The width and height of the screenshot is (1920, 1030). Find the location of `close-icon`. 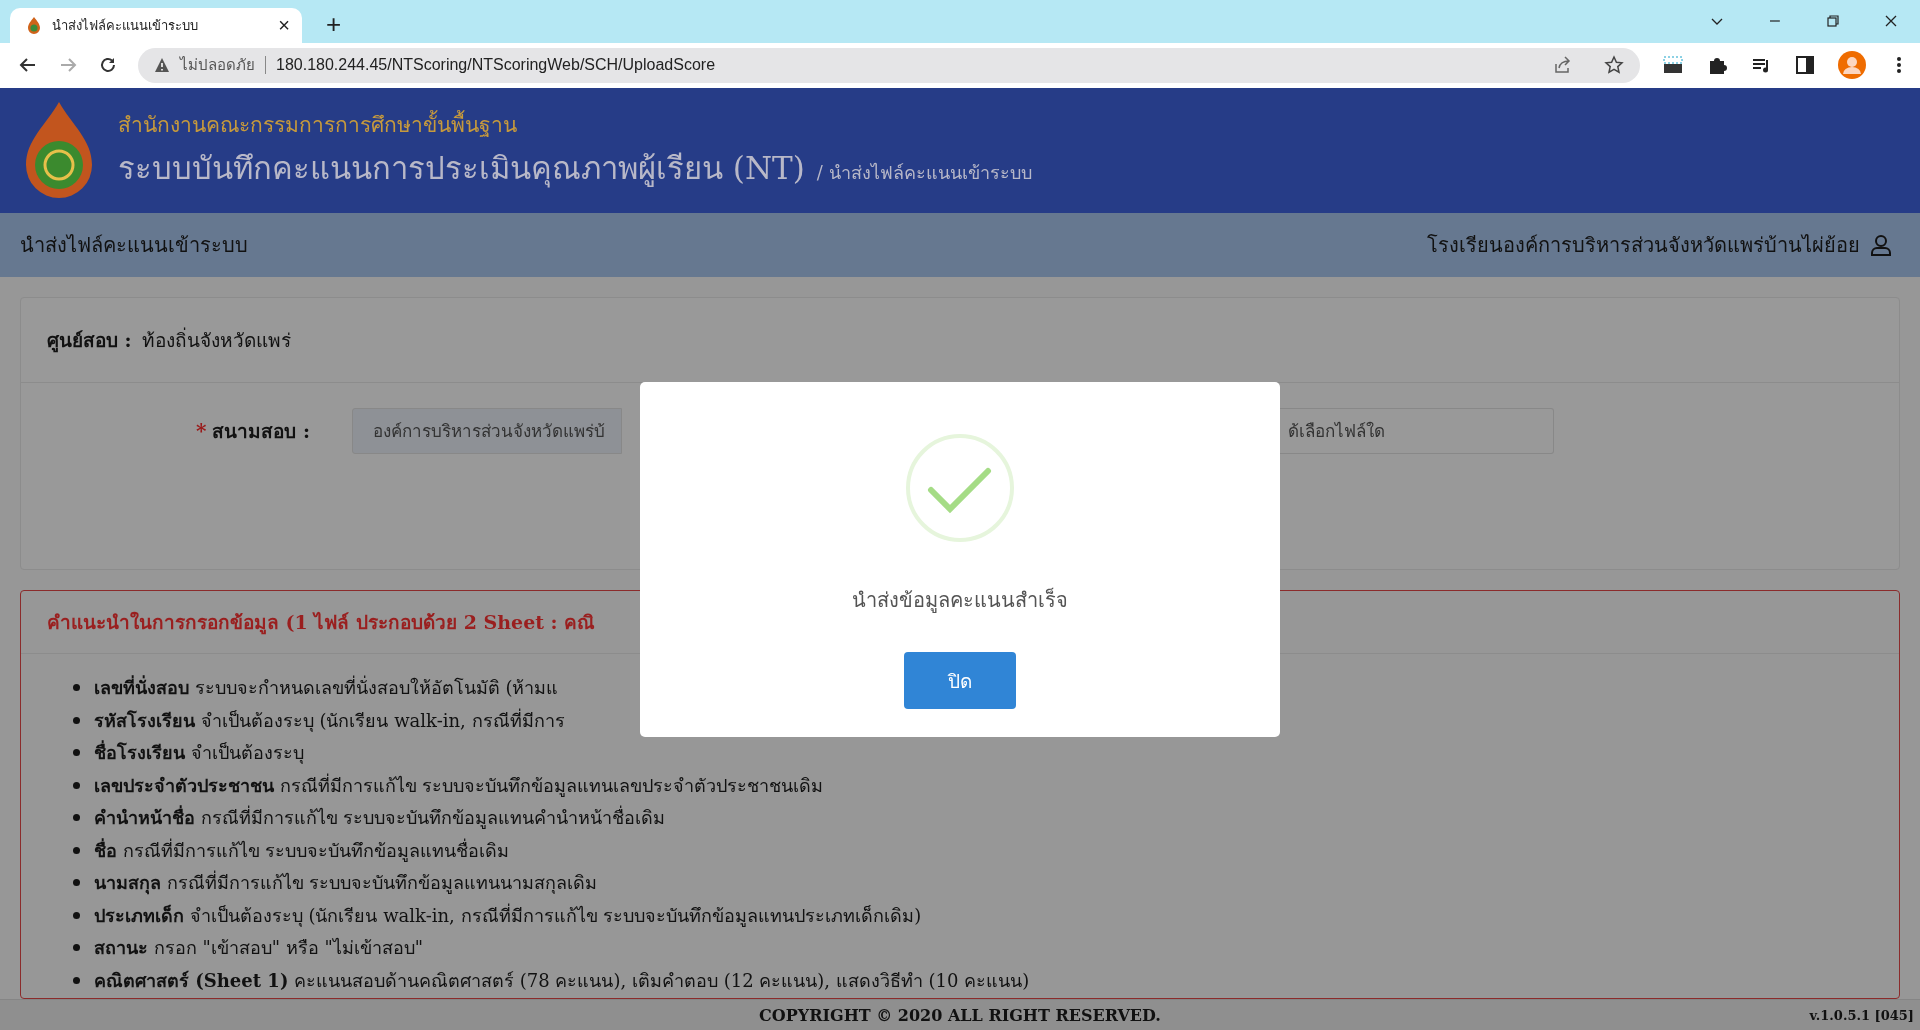

close-icon is located at coordinates (1891, 21).